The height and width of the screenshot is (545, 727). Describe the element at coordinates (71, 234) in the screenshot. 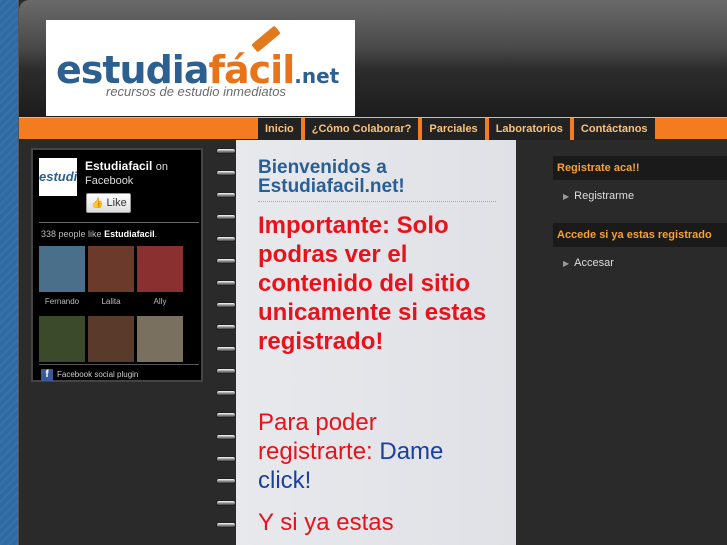

I see `like-count-text: 338 people like` at that location.